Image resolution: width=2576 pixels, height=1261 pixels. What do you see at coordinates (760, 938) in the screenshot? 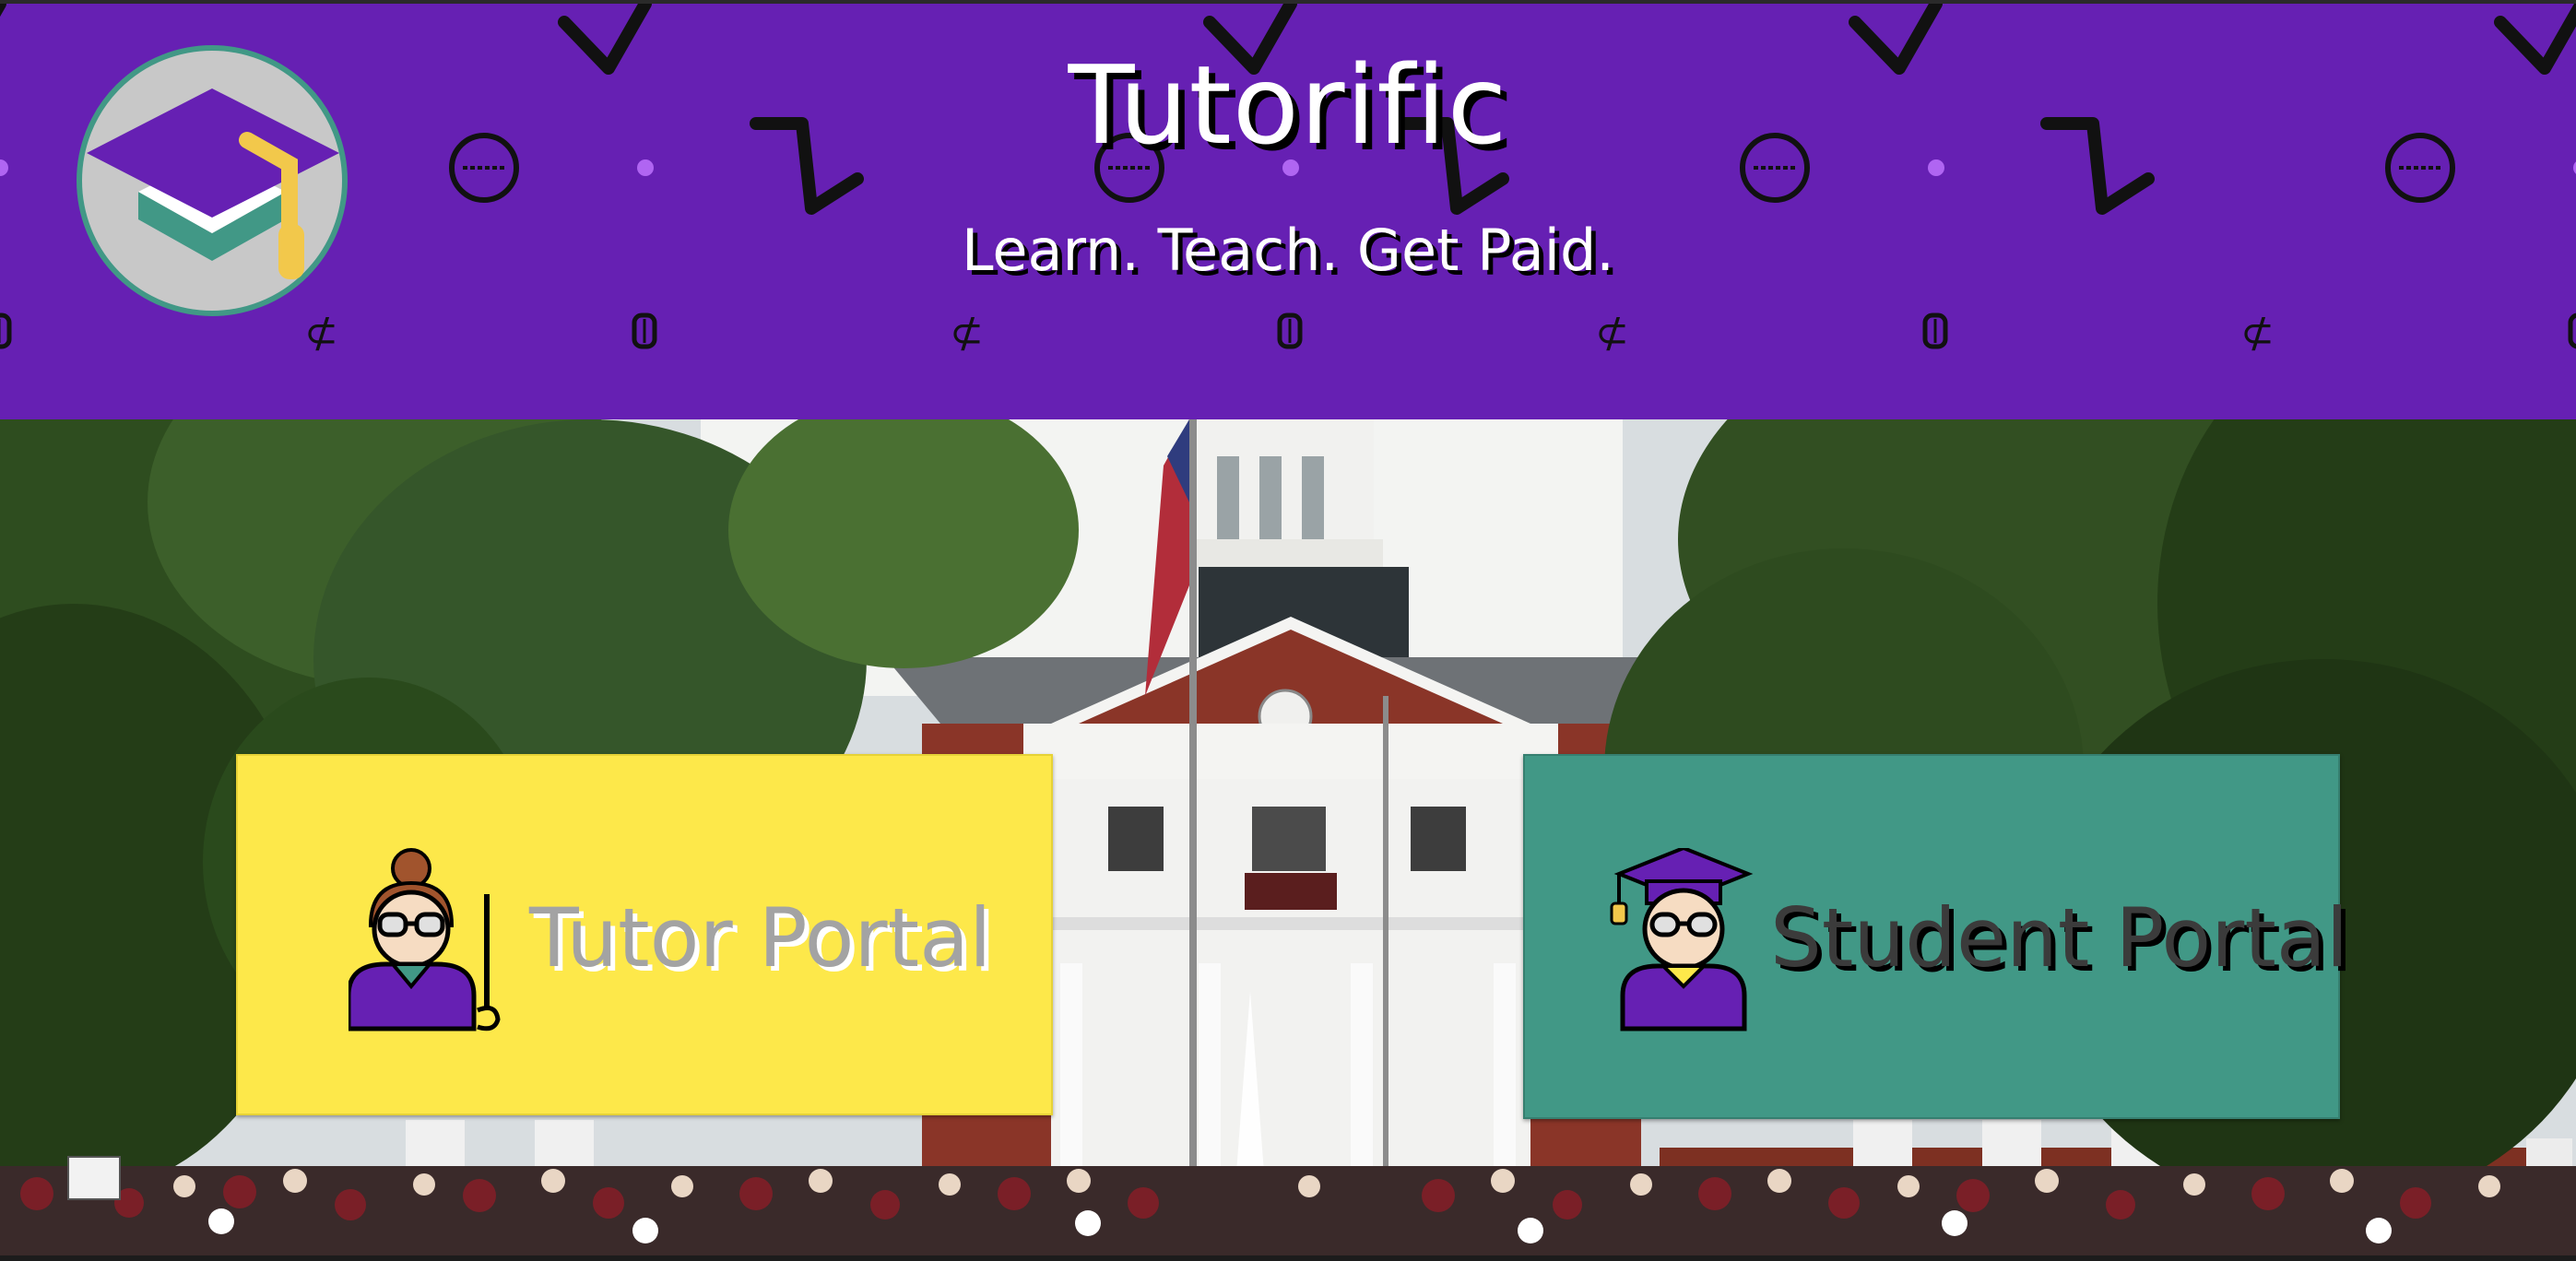
I see `tutor-portal-label: Tutor Portal` at bounding box center [760, 938].